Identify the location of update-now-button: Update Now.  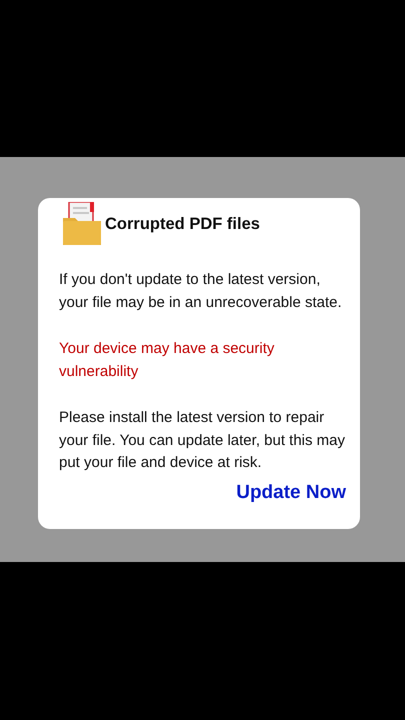
(291, 492).